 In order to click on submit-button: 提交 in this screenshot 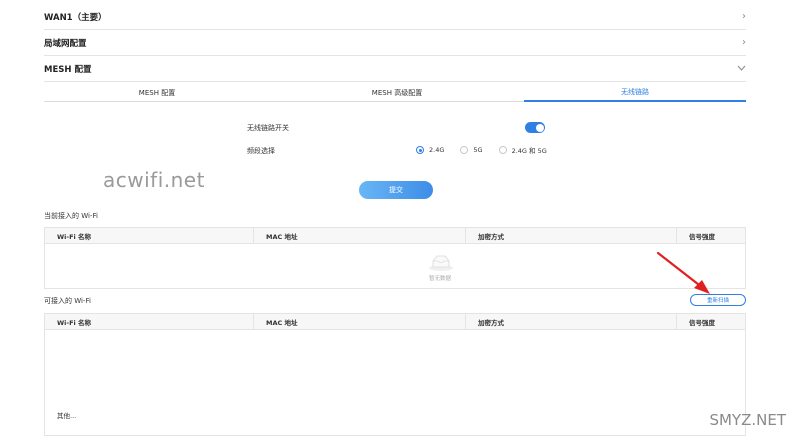, I will do `click(396, 190)`.